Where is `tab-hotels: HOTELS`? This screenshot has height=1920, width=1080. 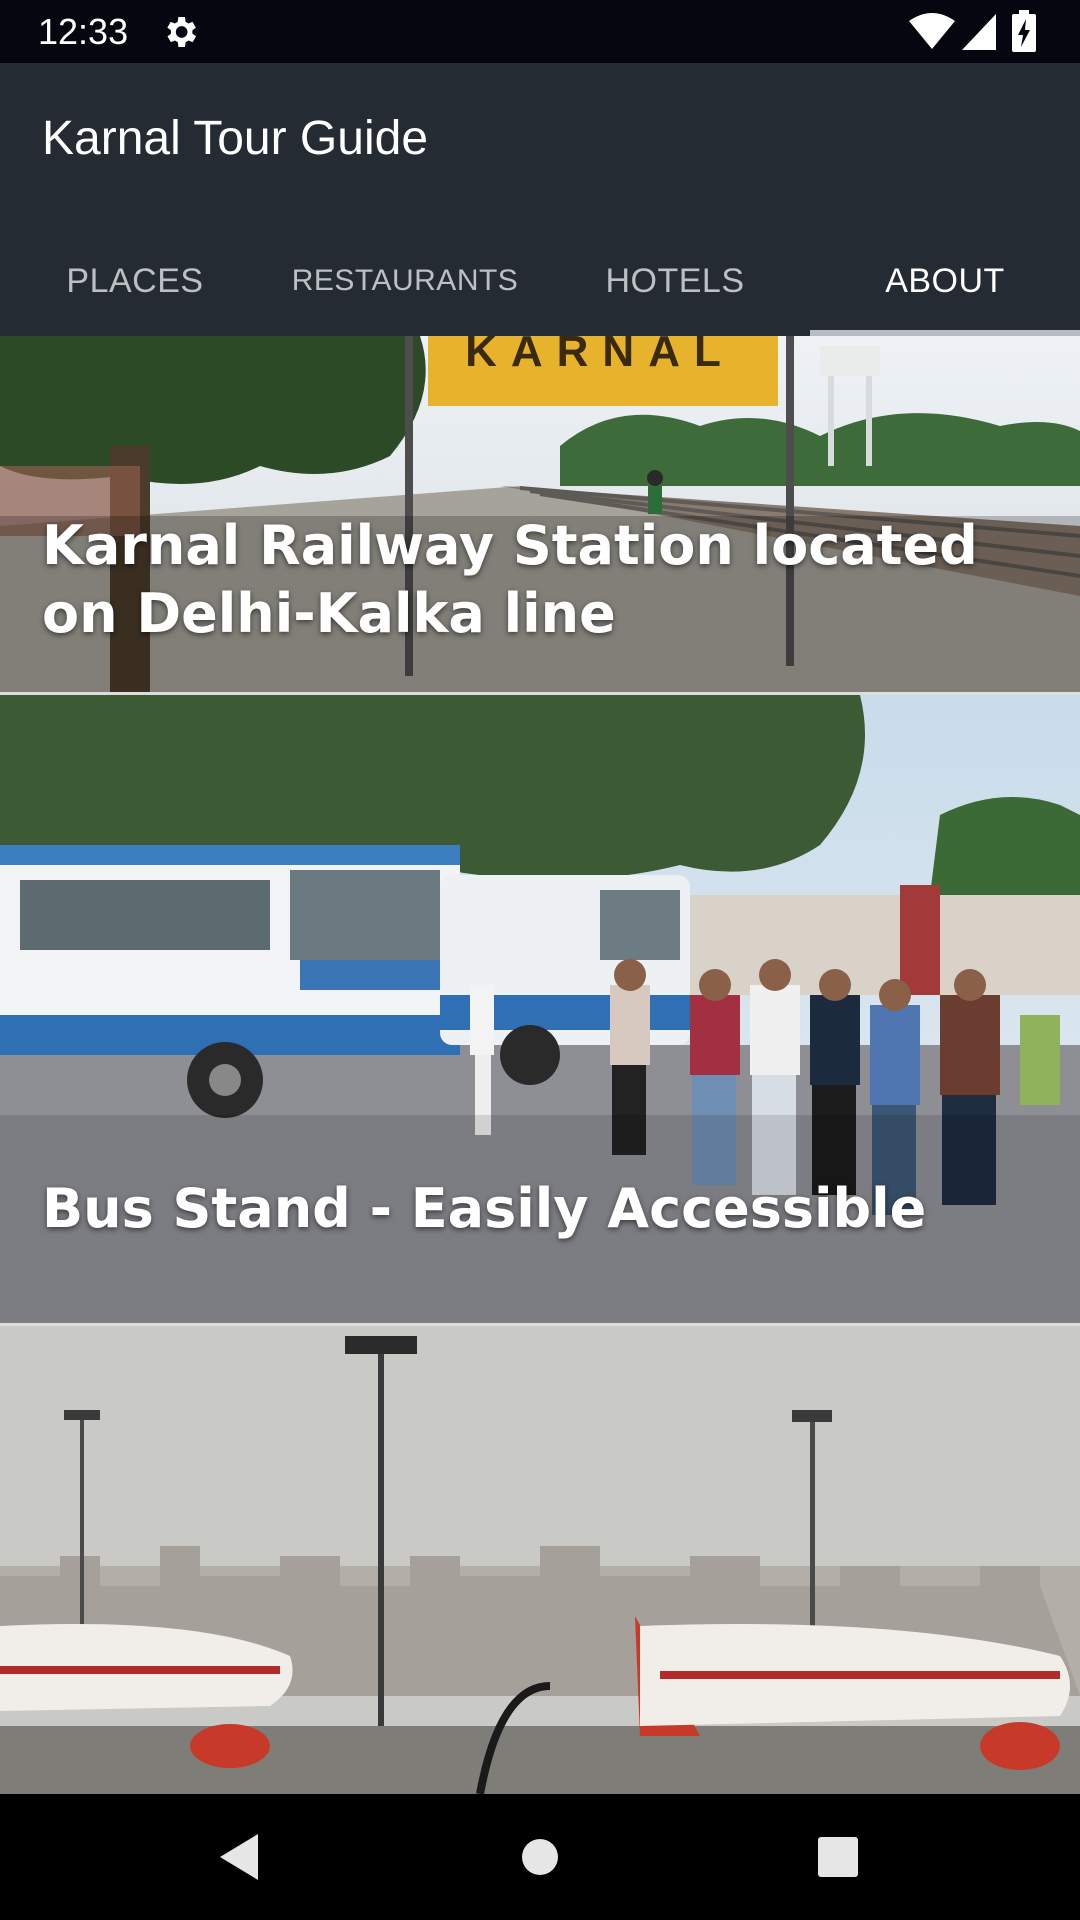
tab-hotels: HOTELS is located at coordinates (675, 280).